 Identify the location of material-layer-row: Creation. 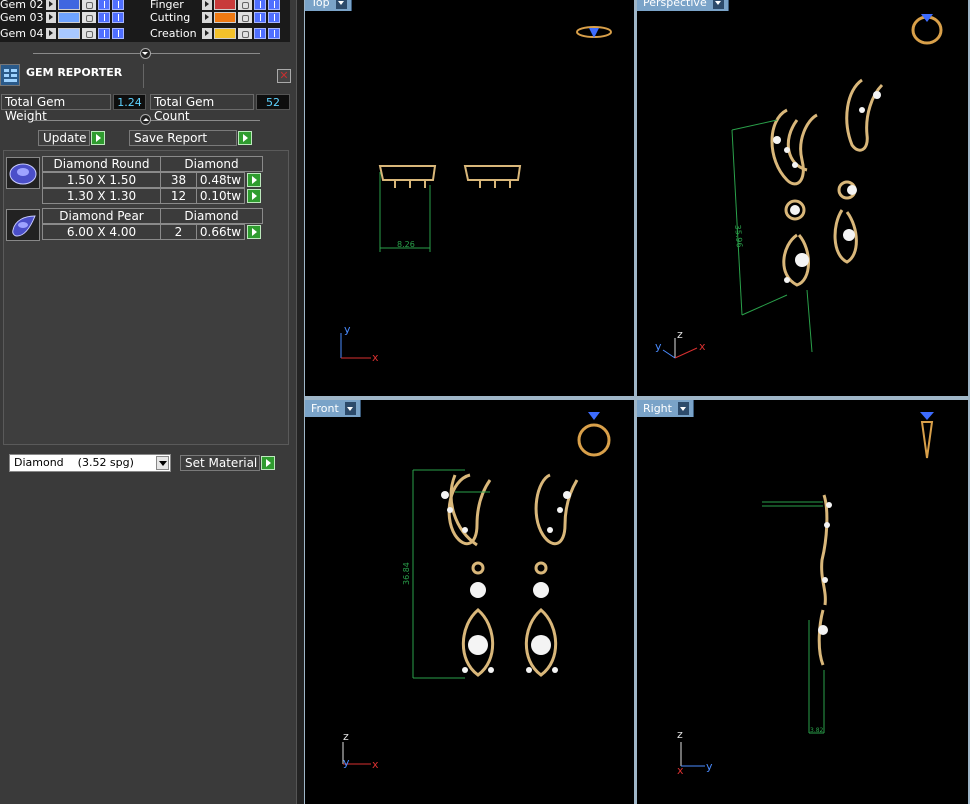
(216, 33).